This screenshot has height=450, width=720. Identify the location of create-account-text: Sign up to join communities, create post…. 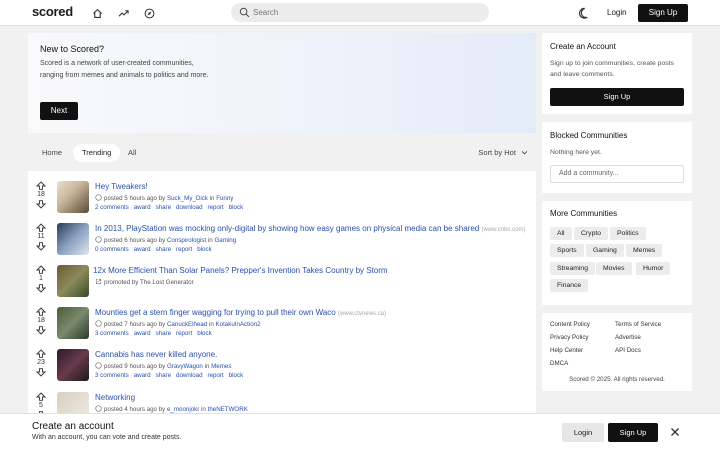
(612, 69).